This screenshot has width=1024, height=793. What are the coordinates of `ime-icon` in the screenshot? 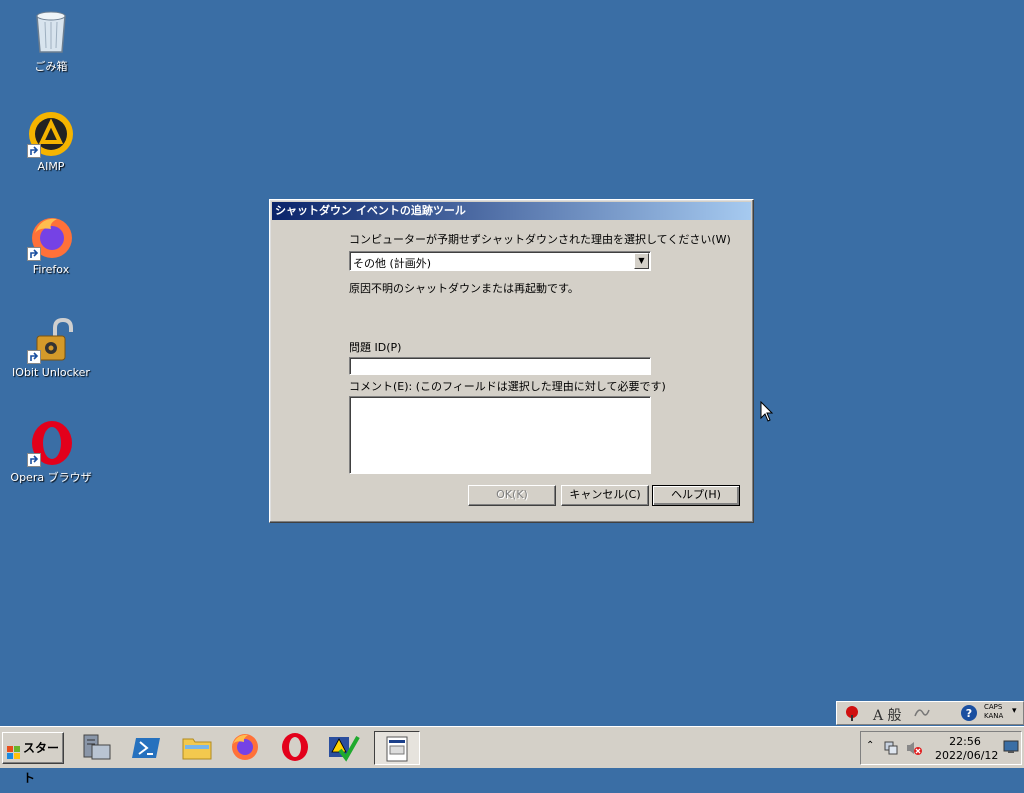 It's located at (852, 714).